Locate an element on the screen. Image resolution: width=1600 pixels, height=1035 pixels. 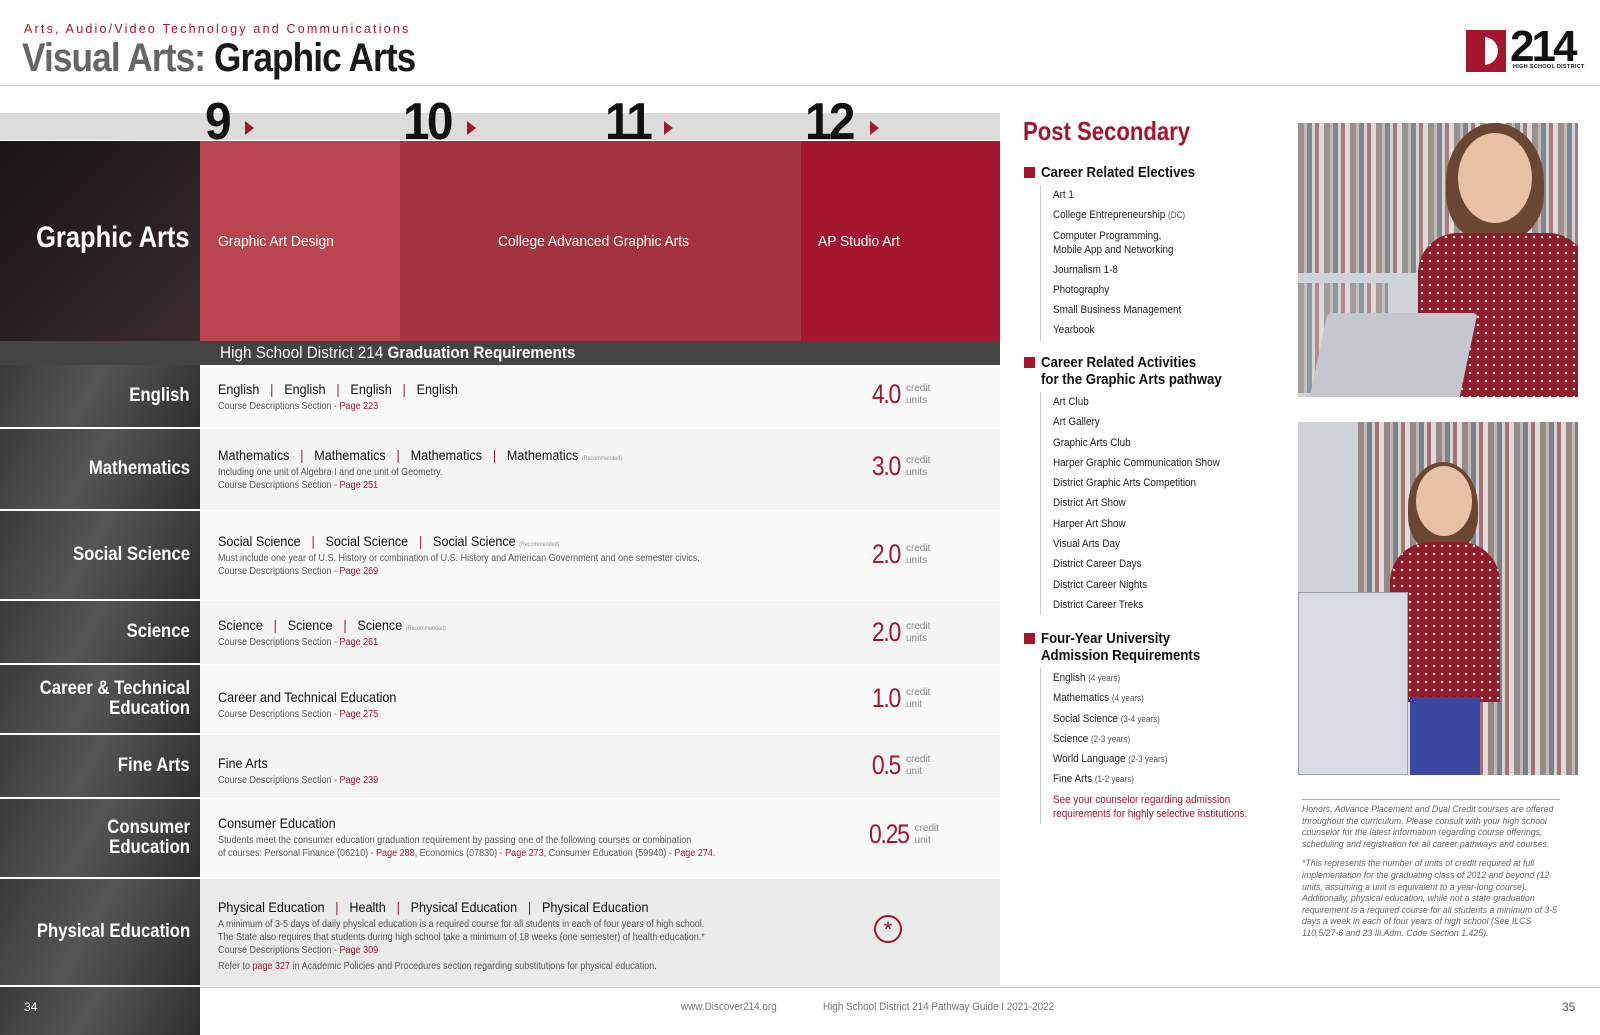
page-link: Page 251 is located at coordinates (359, 485).